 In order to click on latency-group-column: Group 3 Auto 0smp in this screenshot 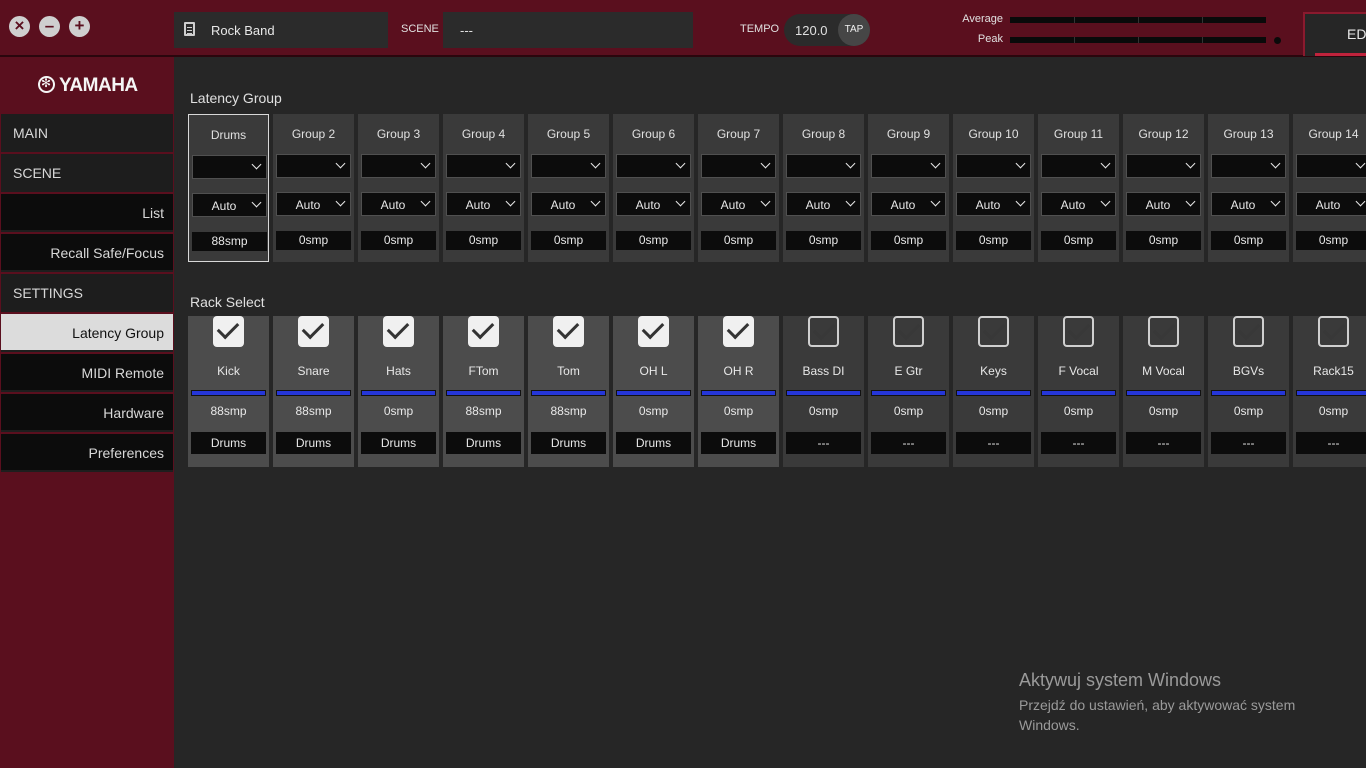, I will do `click(398, 188)`.